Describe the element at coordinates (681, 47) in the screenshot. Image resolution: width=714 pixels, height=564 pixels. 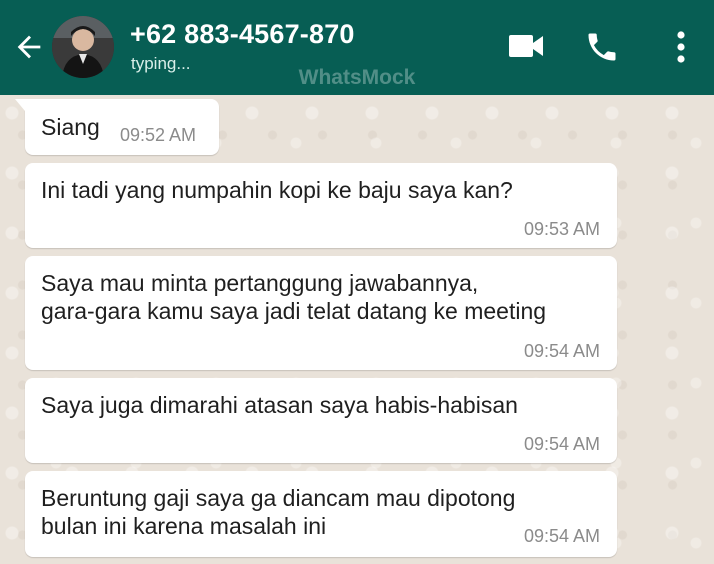
I see `more-vert-icon` at that location.